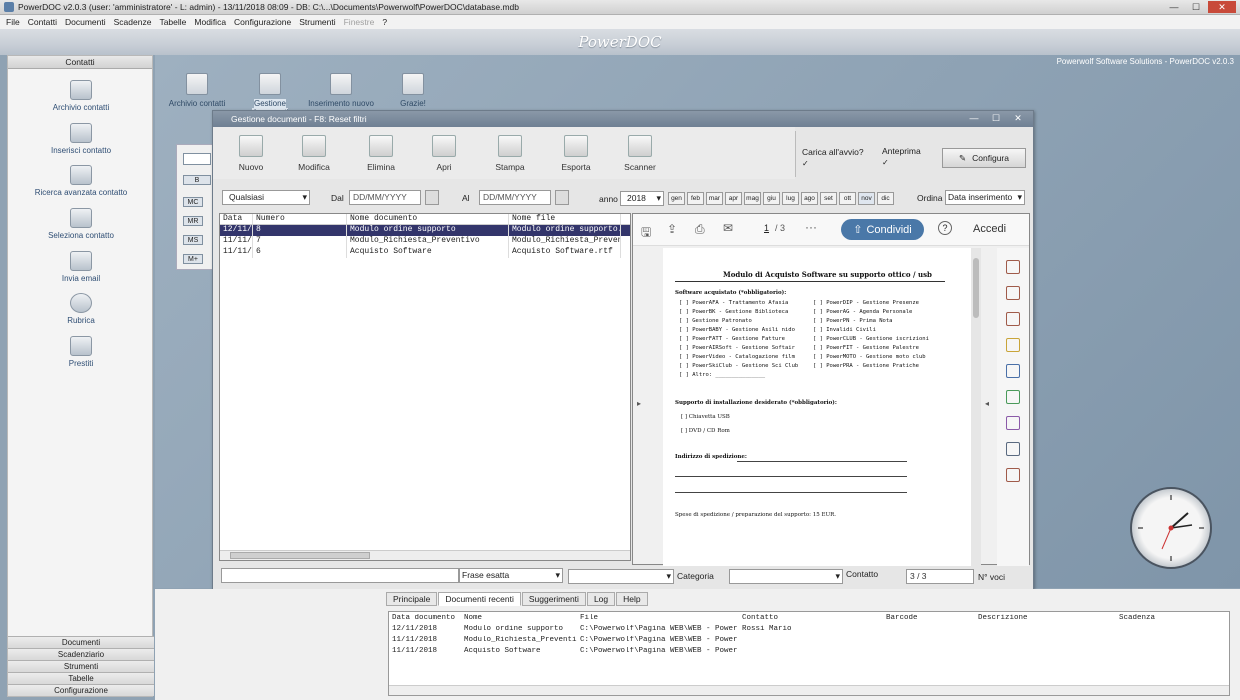 This screenshot has height=700, width=1240. What do you see at coordinates (642, 198) in the screenshot?
I see `year-select: 2018` at bounding box center [642, 198].